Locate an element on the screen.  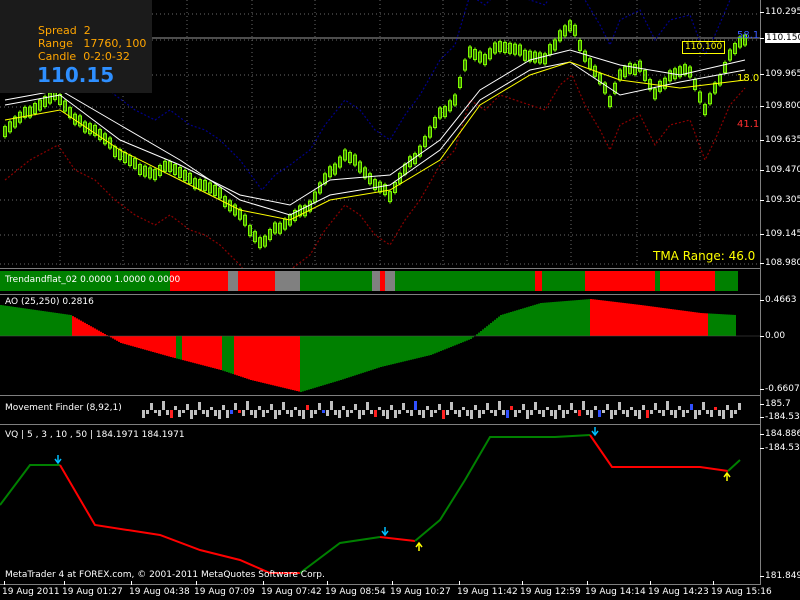
price-axis-label: 108.980 is located at coordinates (782, 263).